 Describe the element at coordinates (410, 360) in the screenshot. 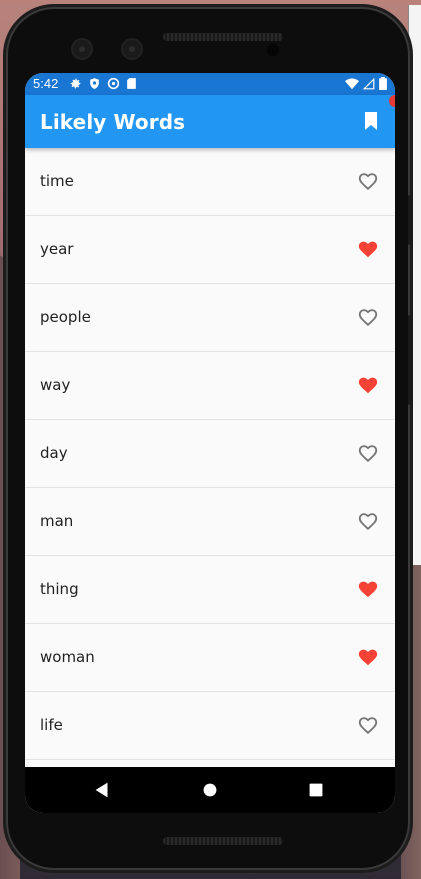

I see `volume-button` at that location.